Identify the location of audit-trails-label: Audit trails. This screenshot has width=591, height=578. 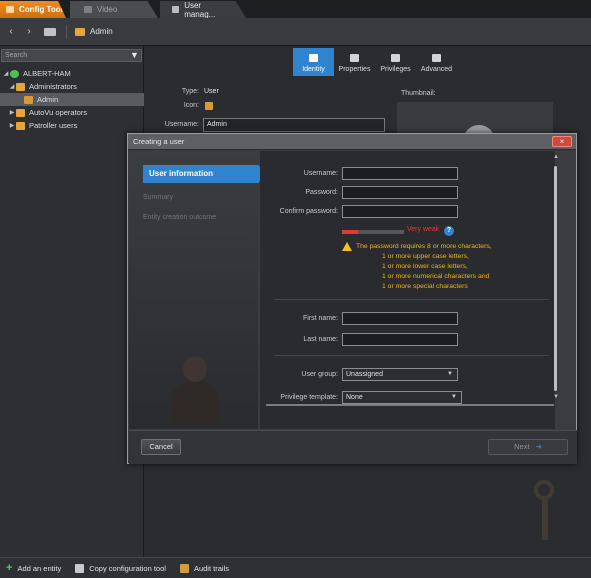
(211, 568).